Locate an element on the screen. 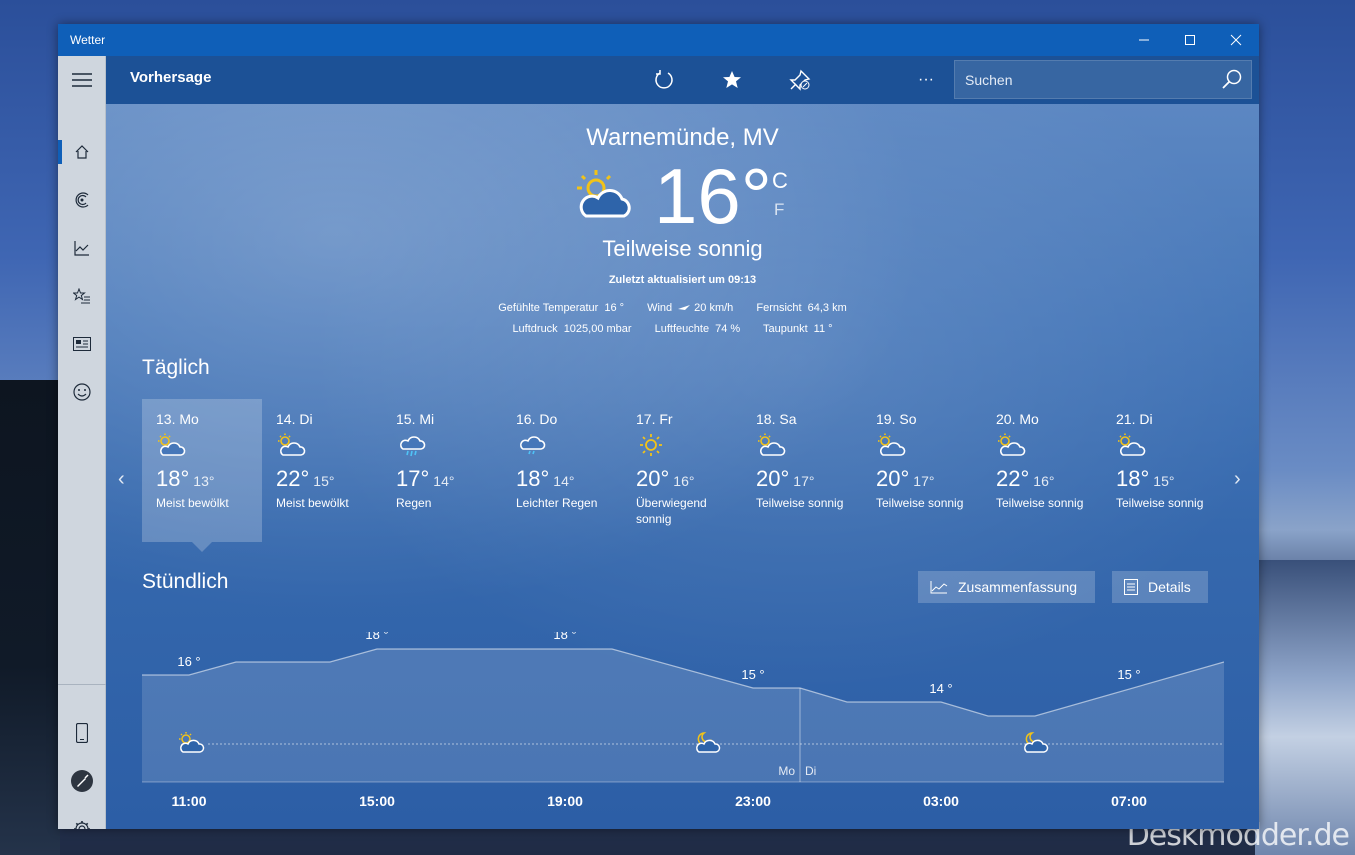 The image size is (1355, 855). title-bar: Wetter is located at coordinates (658, 40).